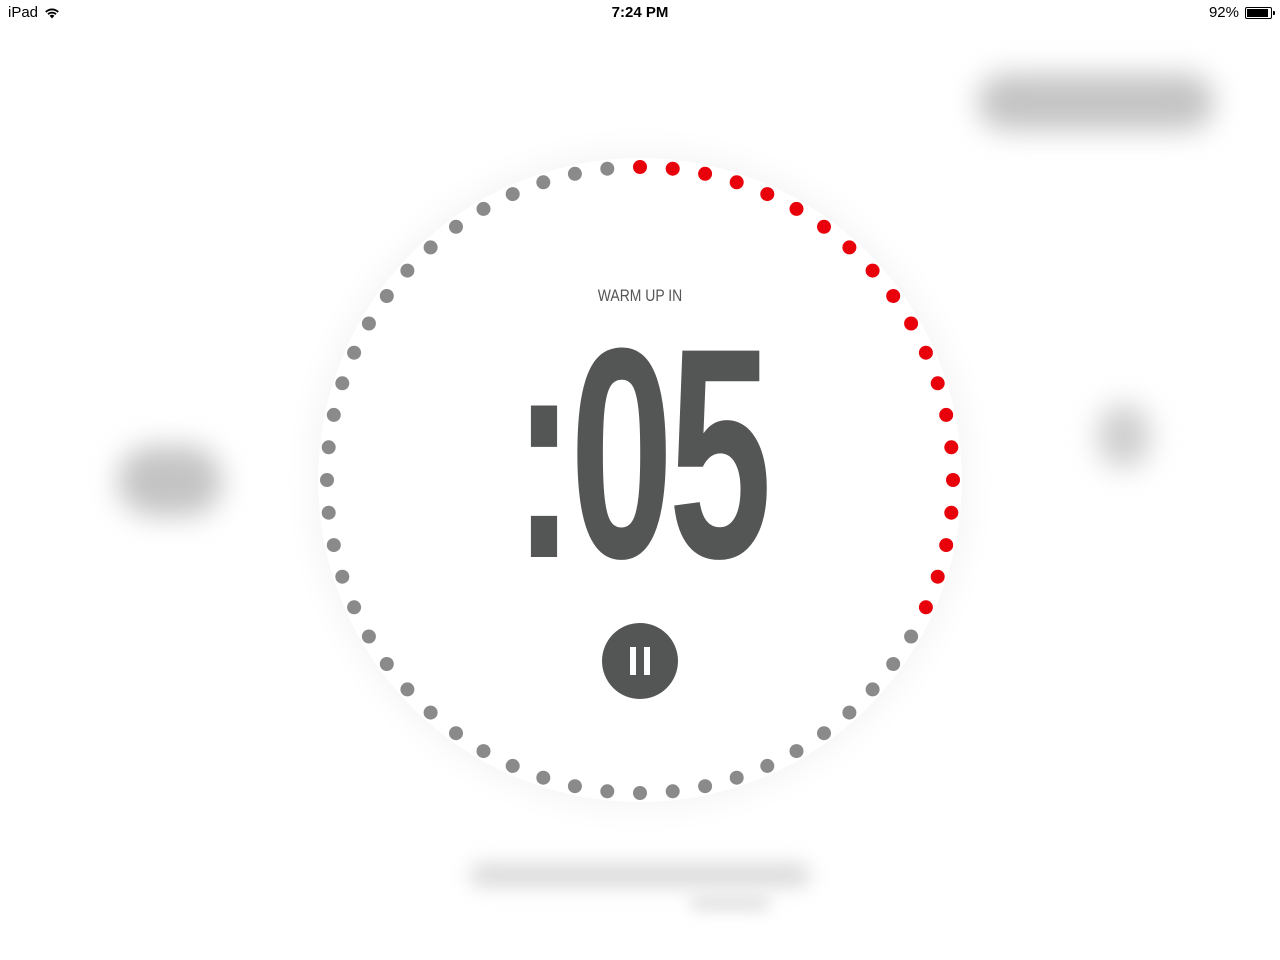 This screenshot has height=960, width=1280. What do you see at coordinates (642, 453) in the screenshot?
I see `timer-countdown: :05` at bounding box center [642, 453].